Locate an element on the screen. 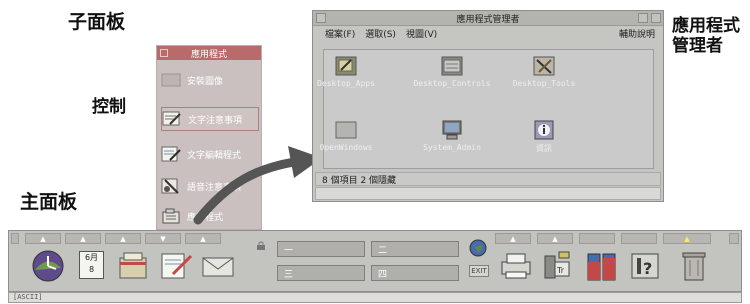 Image resolution: width=750 pixels, height=304 pixels. callout-app-manager-line1: 應用程式 is located at coordinates (706, 26).